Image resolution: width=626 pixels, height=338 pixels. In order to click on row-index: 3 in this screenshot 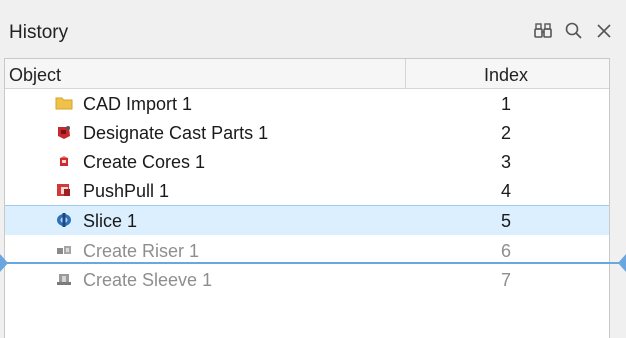, I will do `click(505, 162)`.